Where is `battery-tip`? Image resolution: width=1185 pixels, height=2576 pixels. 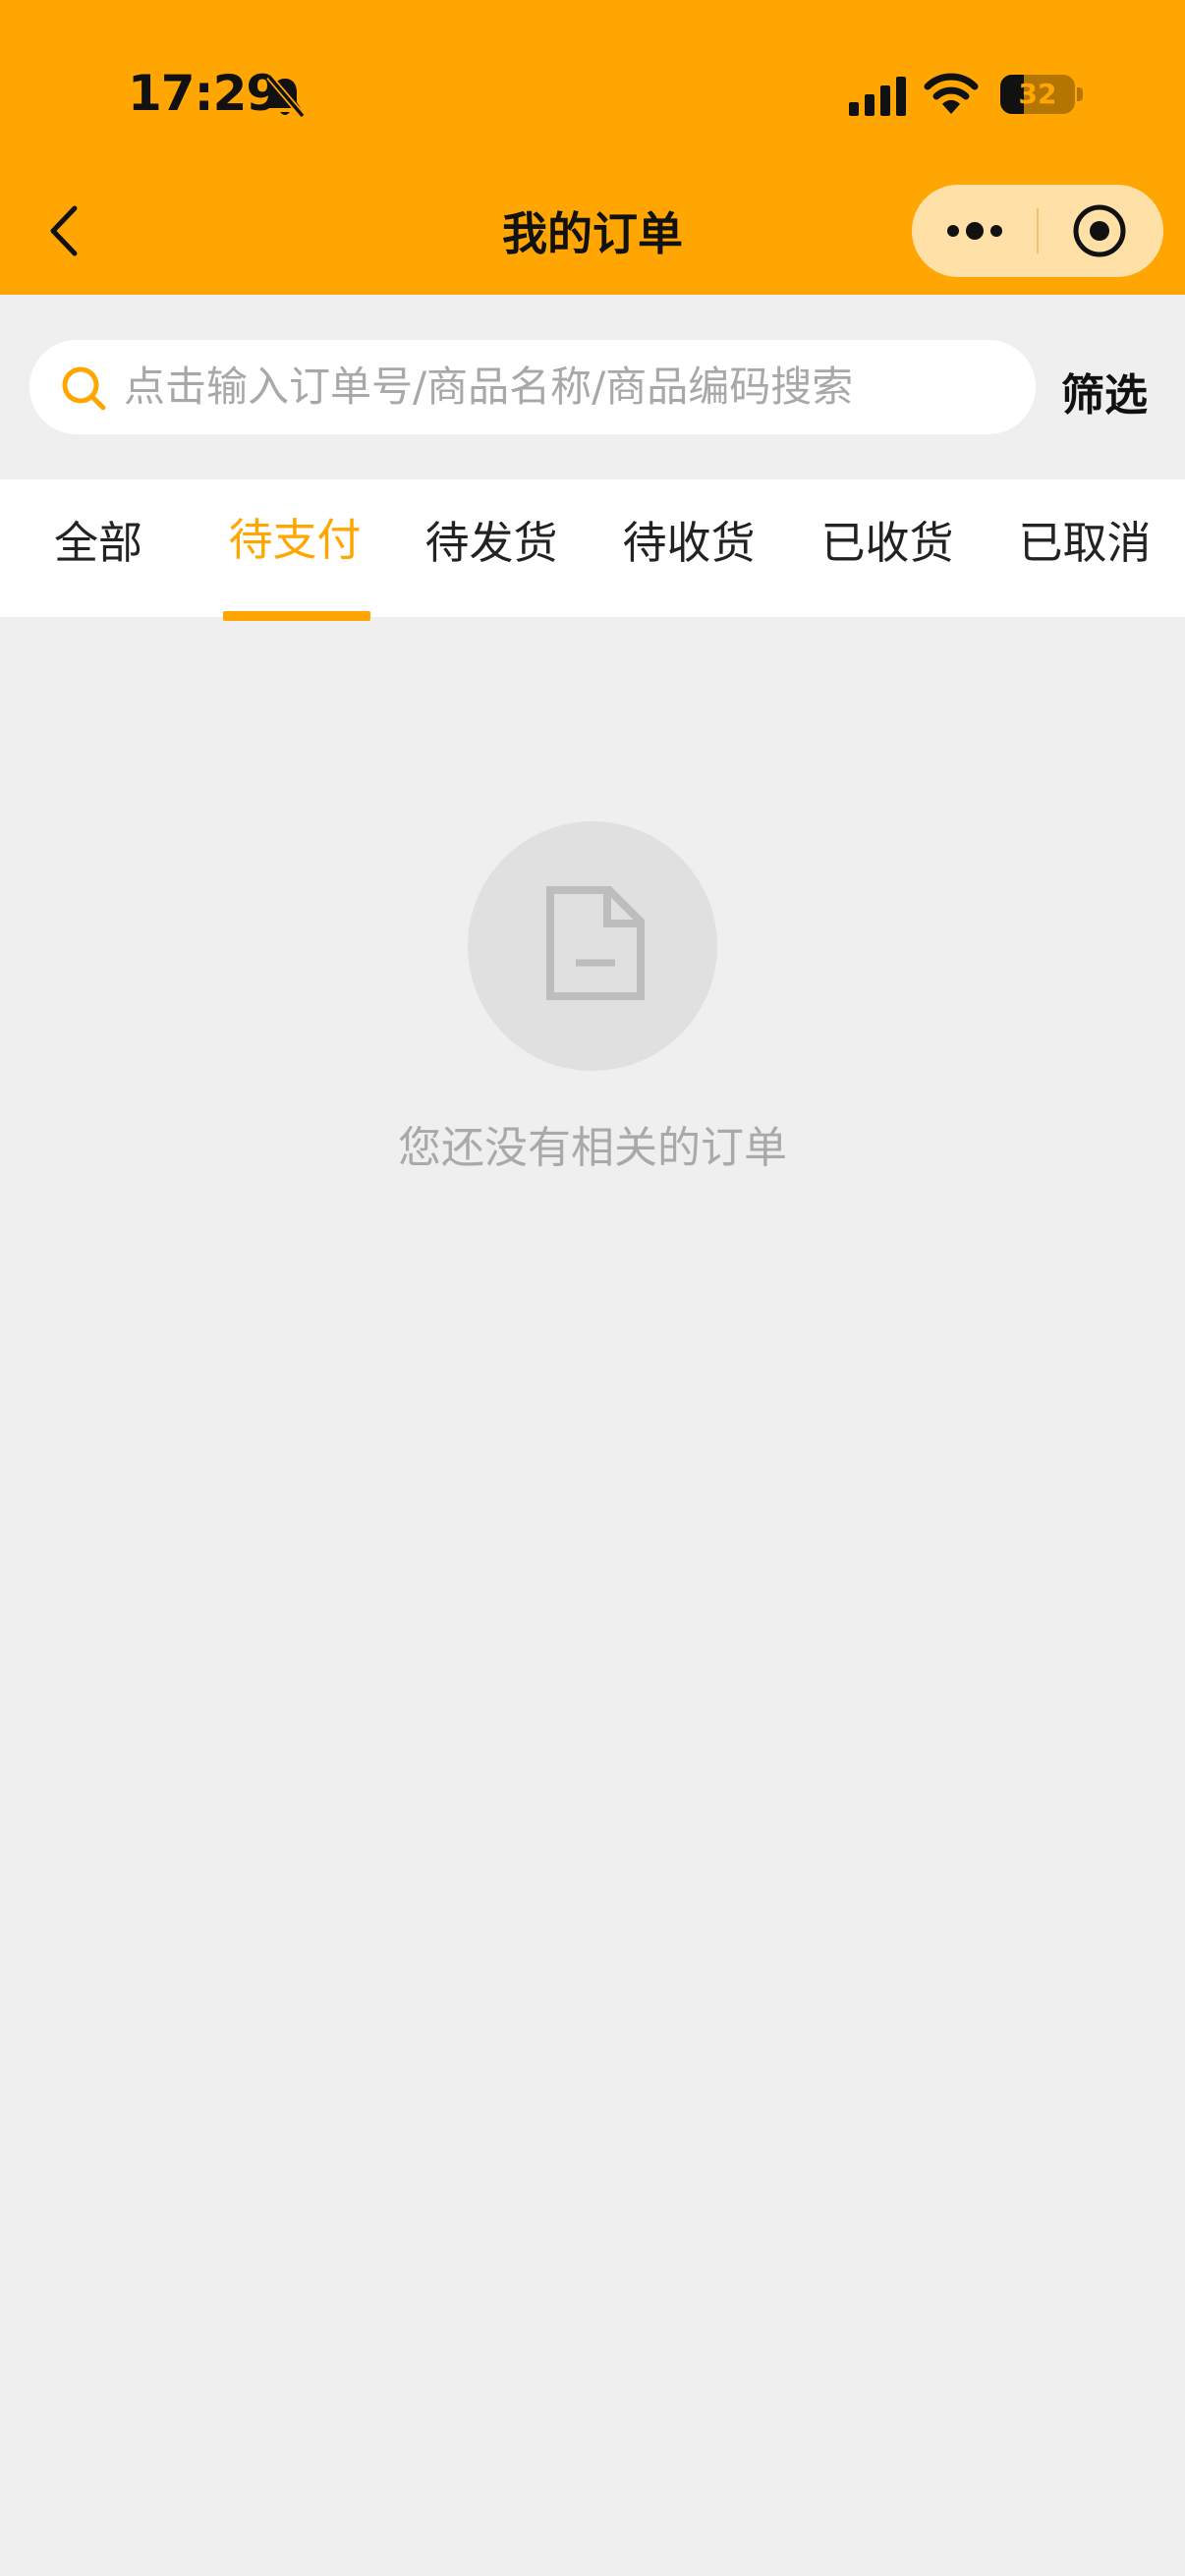 battery-tip is located at coordinates (1080, 94).